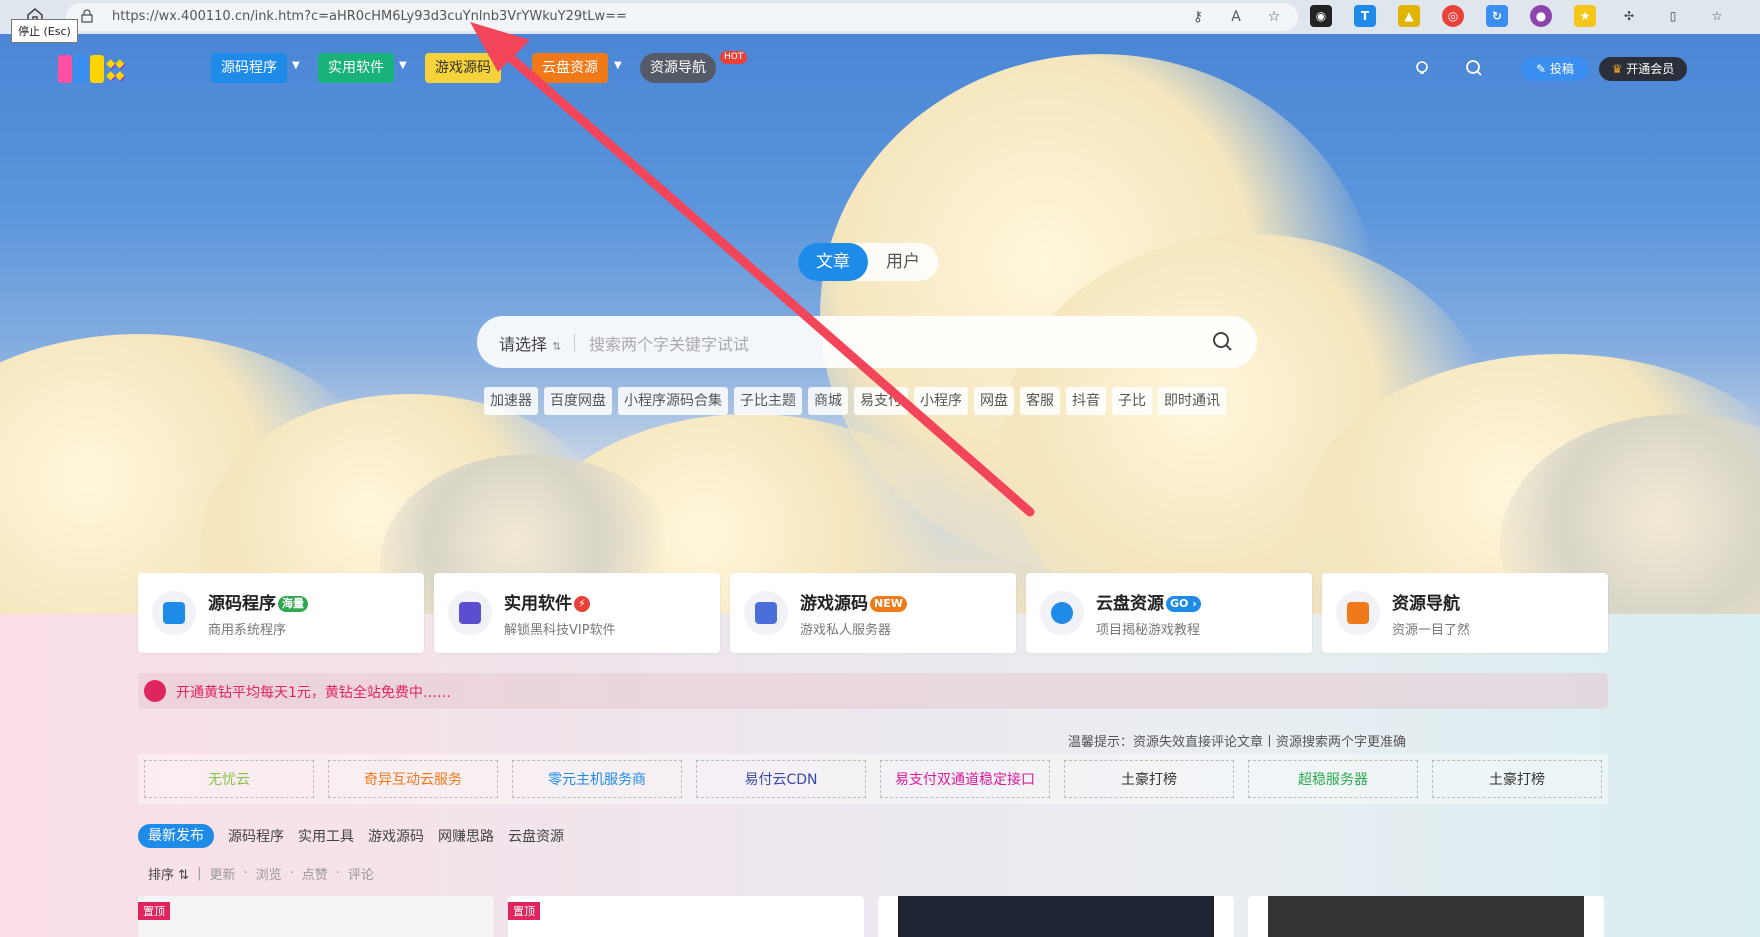 Image resolution: width=1760 pixels, height=937 pixels. Describe the element at coordinates (1321, 16) in the screenshot. I see `extension-panda-icon: ◉` at that location.